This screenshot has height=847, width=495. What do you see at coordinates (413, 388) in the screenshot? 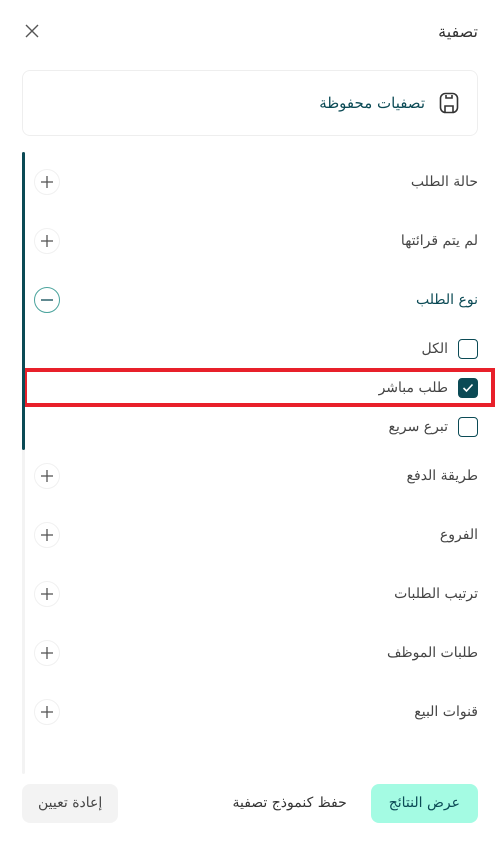
I see `option-label: طلب مباشر` at bounding box center [413, 388].